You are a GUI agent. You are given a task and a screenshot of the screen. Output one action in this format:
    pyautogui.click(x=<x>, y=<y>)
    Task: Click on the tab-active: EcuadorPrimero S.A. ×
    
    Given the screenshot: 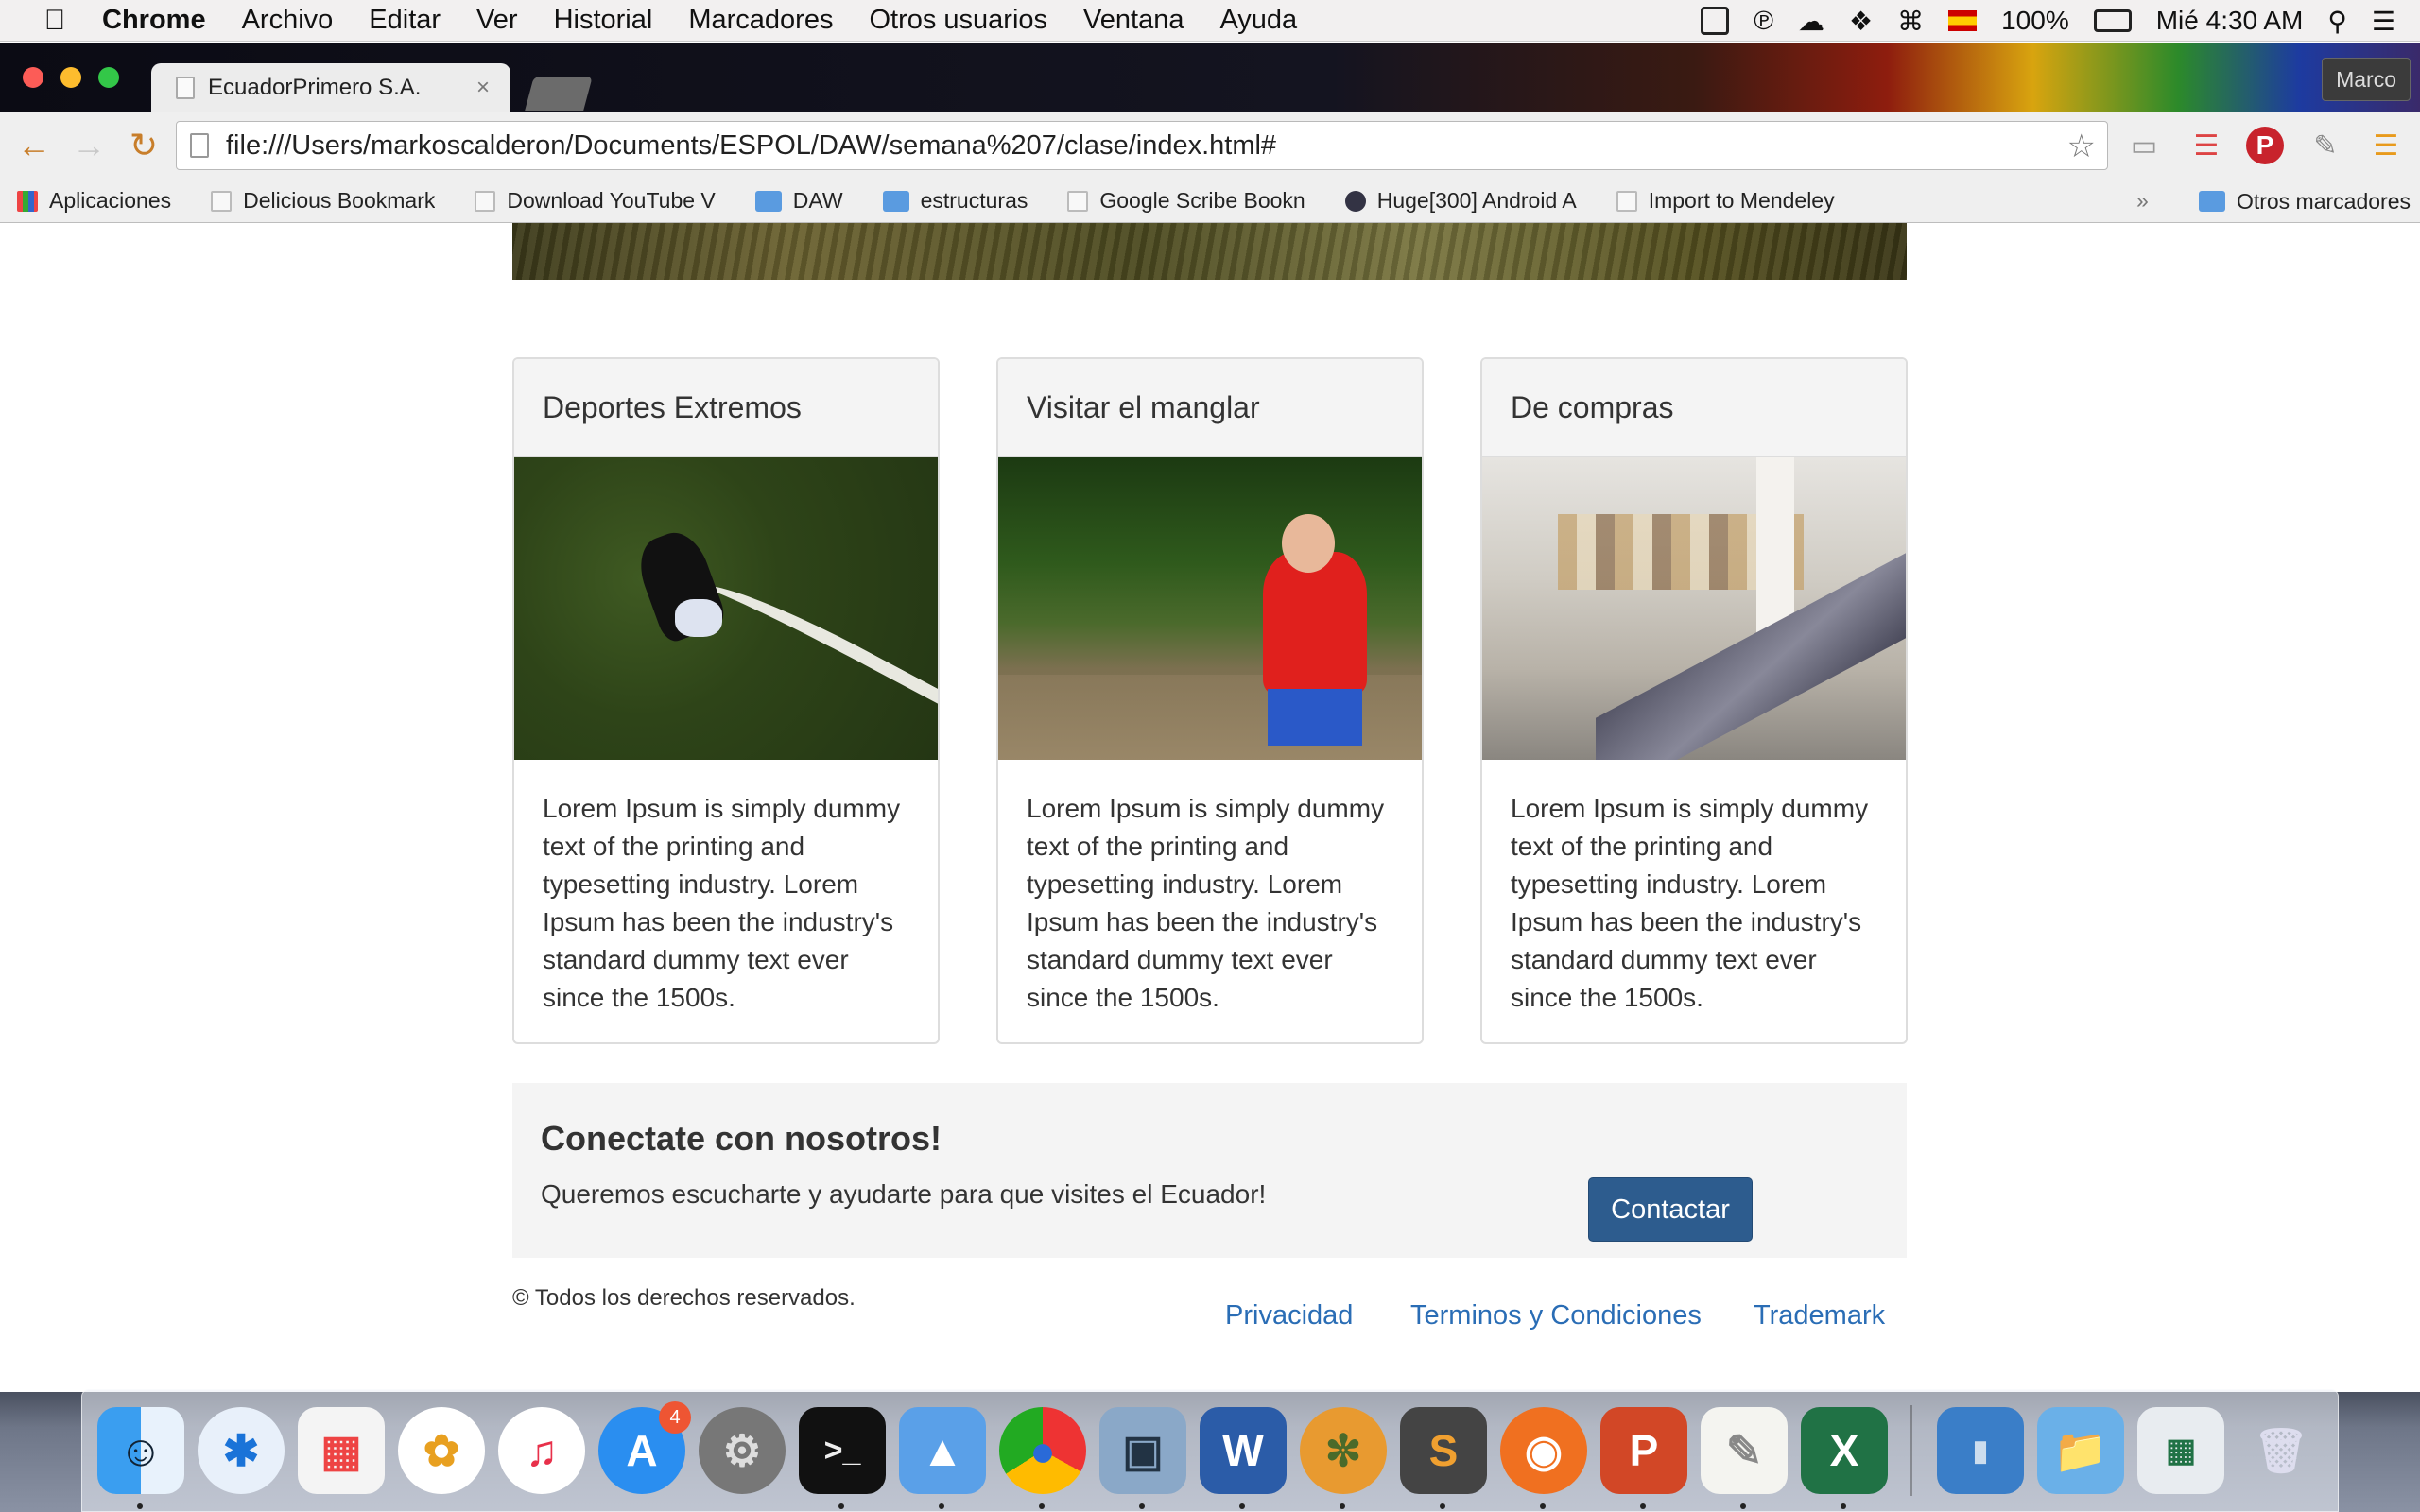 What is the action you would take?
    pyautogui.click(x=330, y=87)
    